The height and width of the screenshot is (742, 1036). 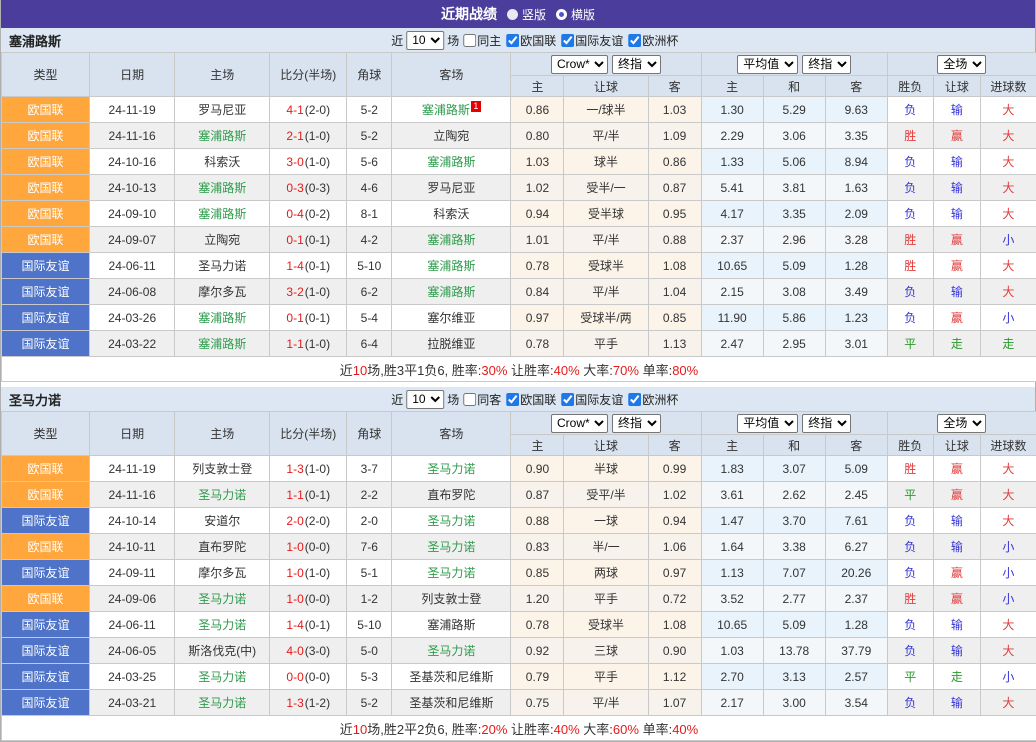 What do you see at coordinates (369, 75) in the screenshot?
I see `col-corner: 角球` at bounding box center [369, 75].